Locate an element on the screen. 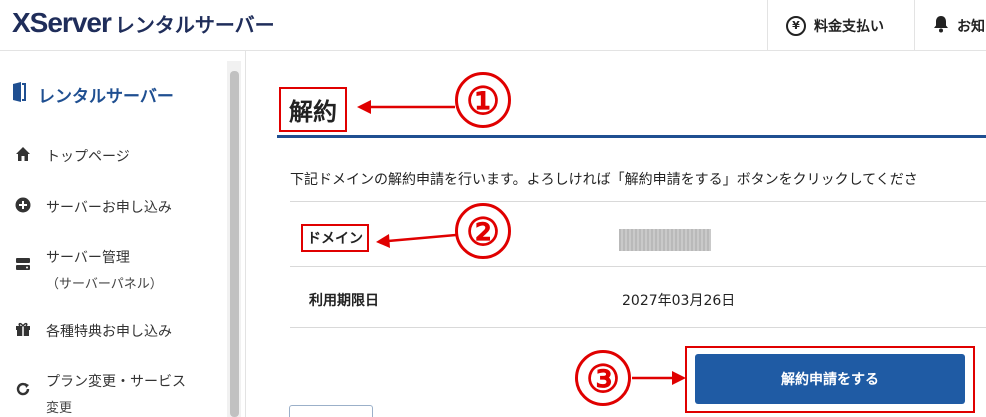 This screenshot has height=417, width=986. book-icon is located at coordinates (19, 94).